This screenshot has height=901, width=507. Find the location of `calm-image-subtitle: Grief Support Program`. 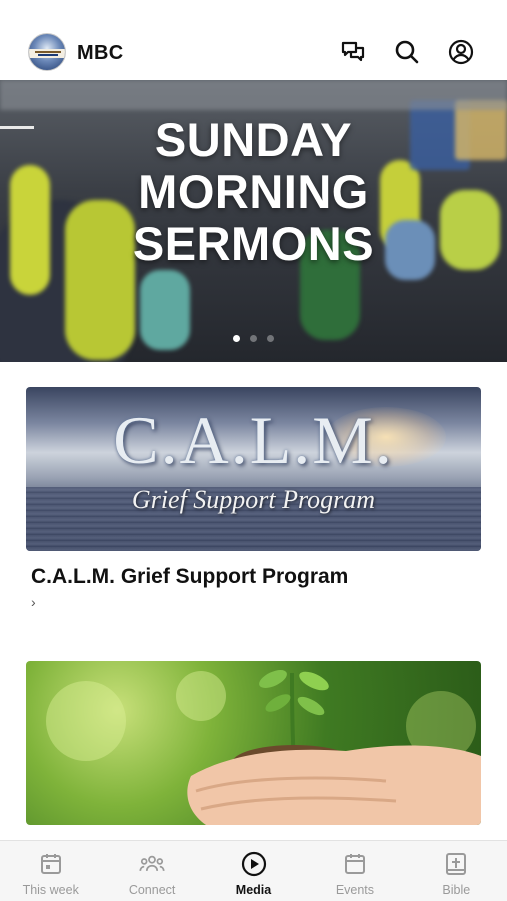

calm-image-subtitle: Grief Support Program is located at coordinates (253, 499).